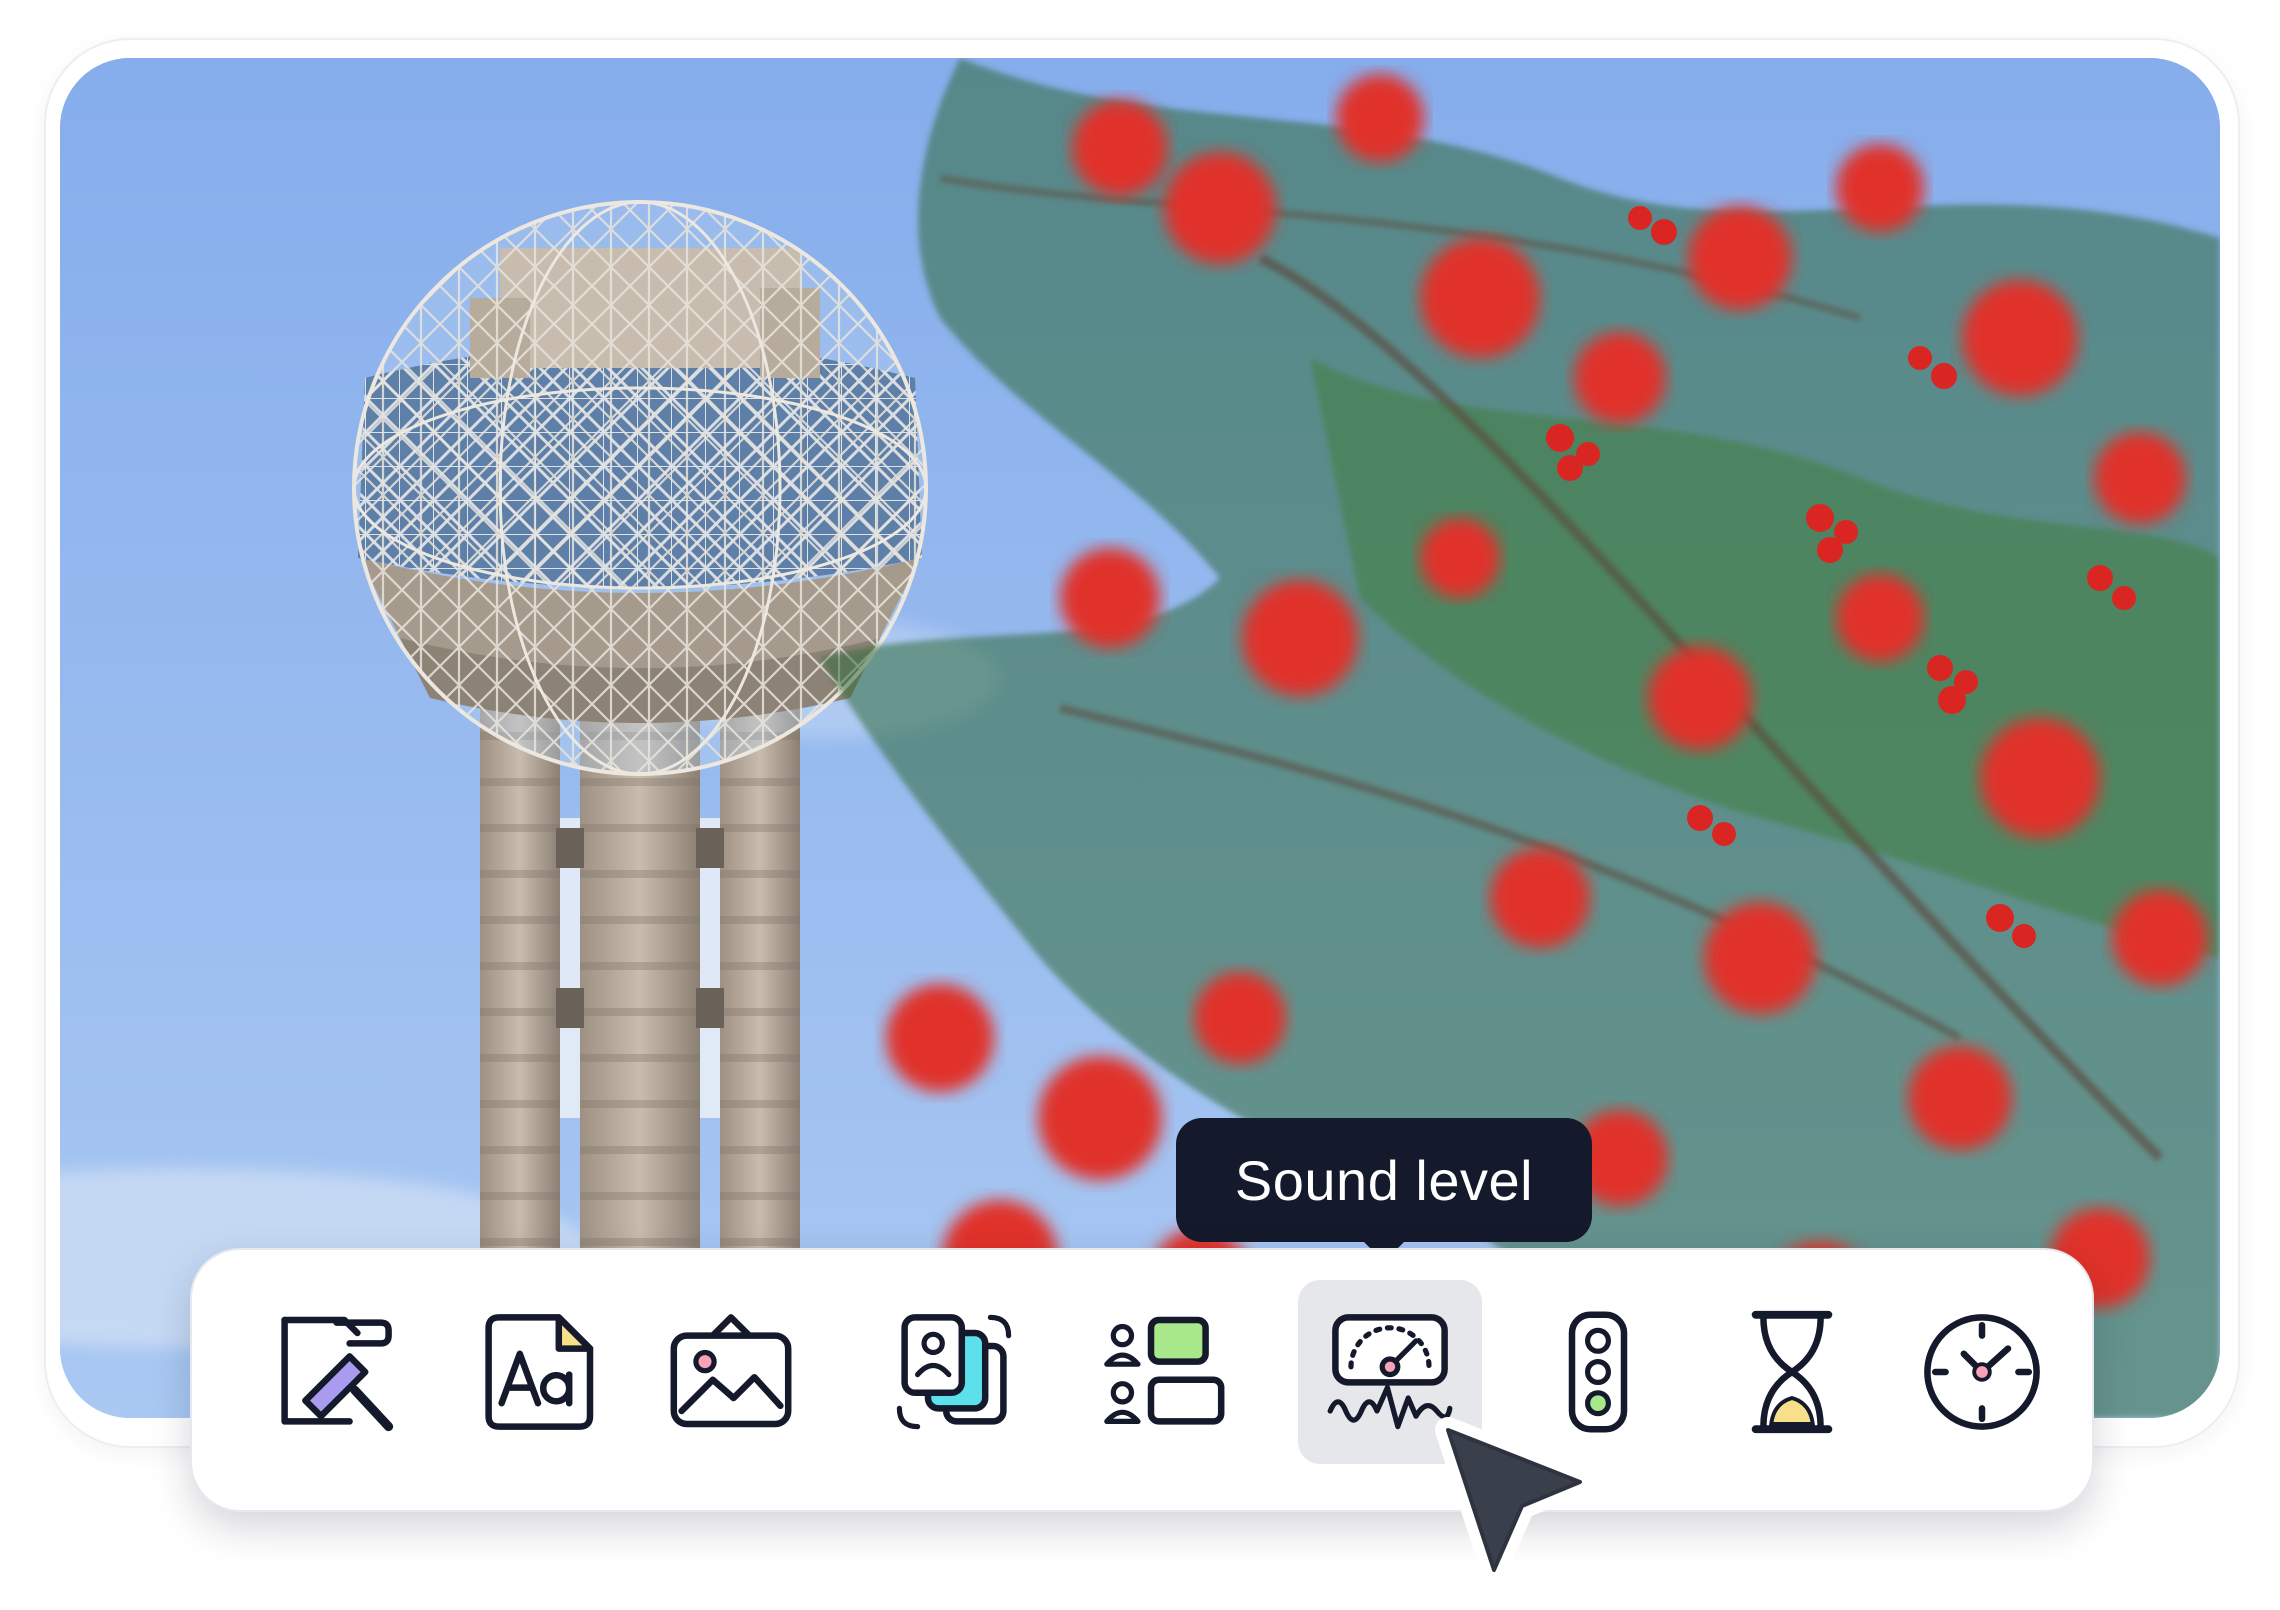 This screenshot has width=2280, height=1610. I want to click on toolbar, so click(1142, 1380).